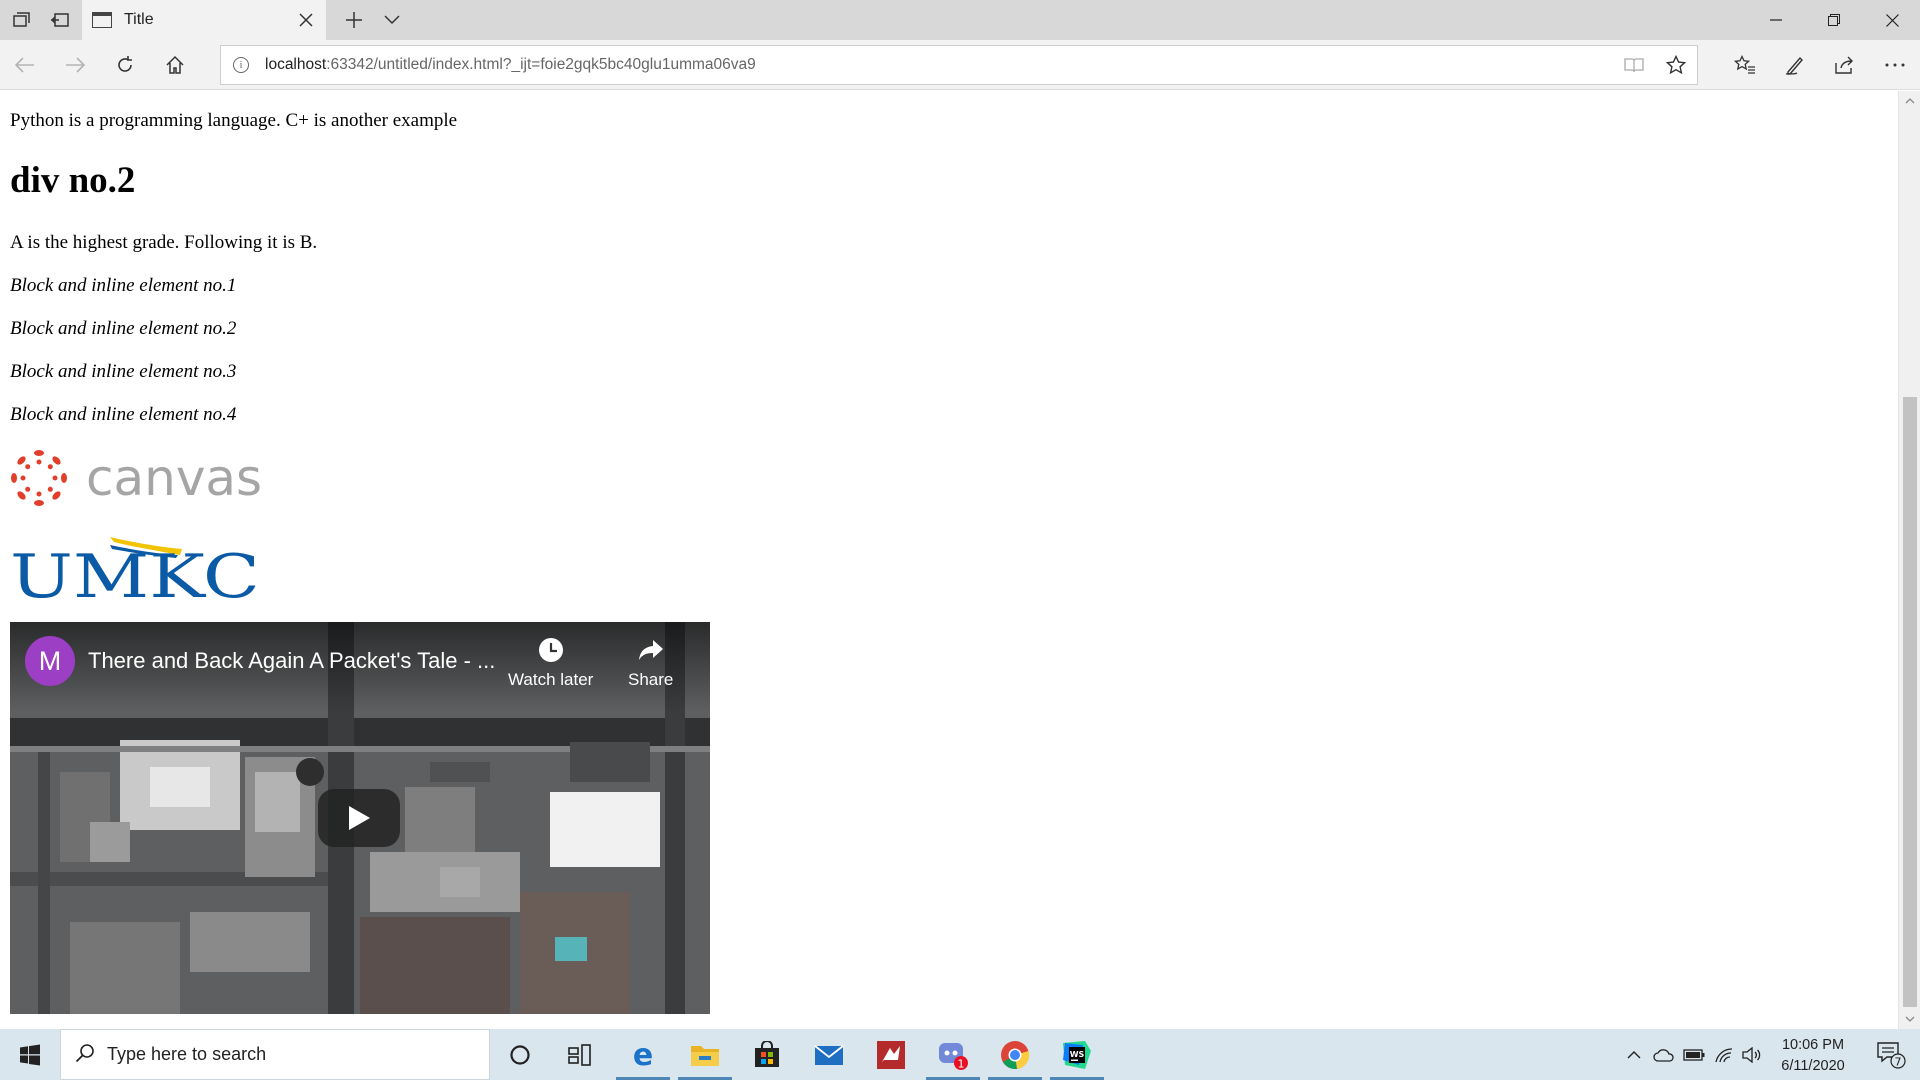 Image resolution: width=1920 pixels, height=1080 pixels. I want to click on browser-titlebar: Title, so click(960, 20).